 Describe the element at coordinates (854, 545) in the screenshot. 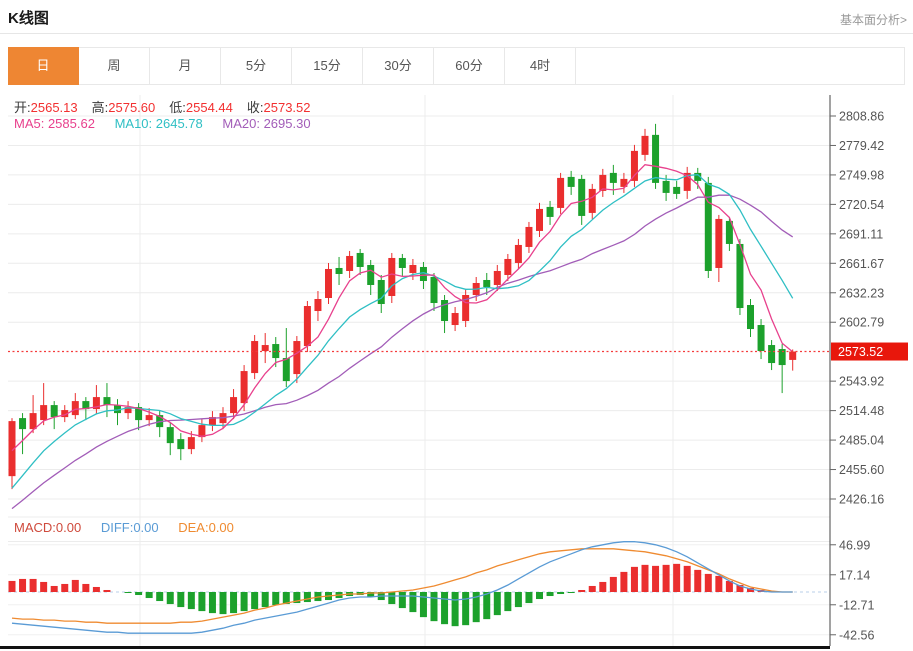

I see `svg-text: 46.99` at that location.